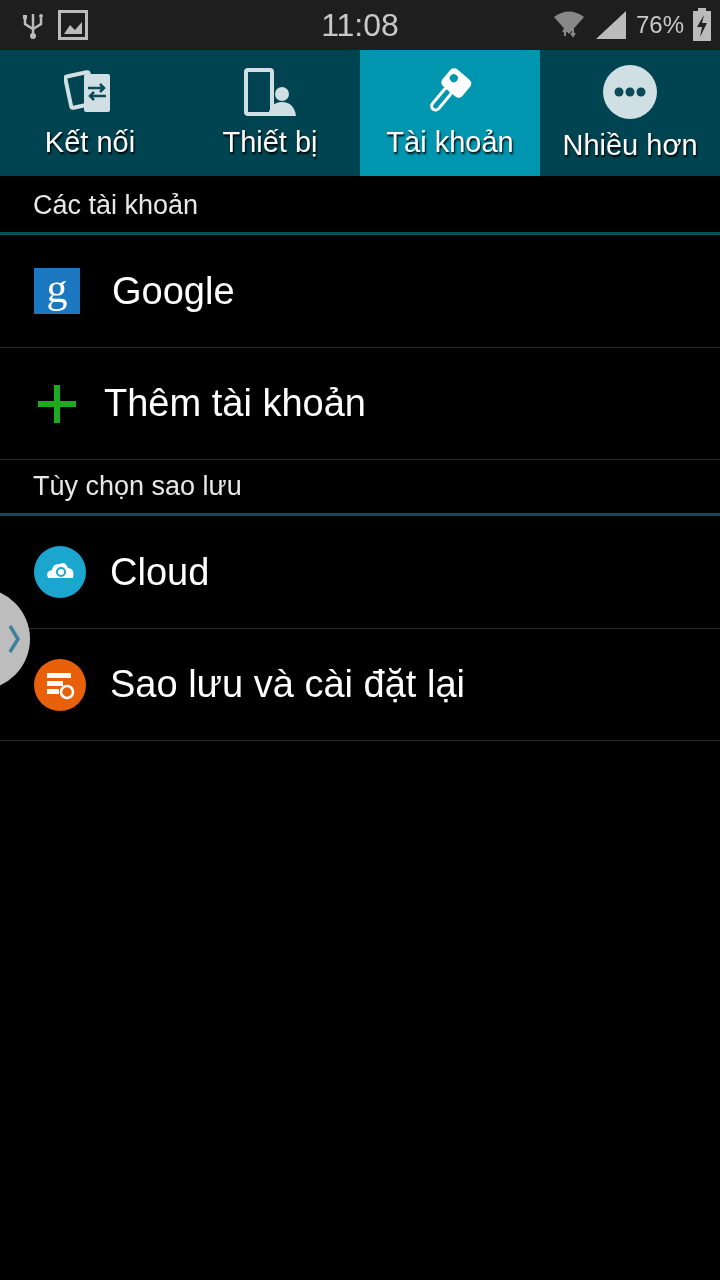 This screenshot has height=1280, width=720. What do you see at coordinates (702, 25) in the screenshot?
I see `battery-icon` at bounding box center [702, 25].